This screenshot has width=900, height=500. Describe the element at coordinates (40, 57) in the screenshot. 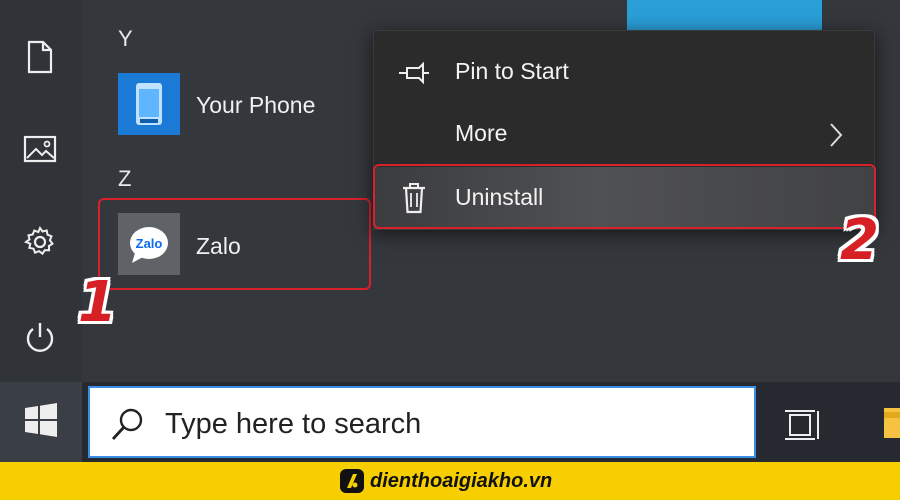

I see `document-icon` at that location.